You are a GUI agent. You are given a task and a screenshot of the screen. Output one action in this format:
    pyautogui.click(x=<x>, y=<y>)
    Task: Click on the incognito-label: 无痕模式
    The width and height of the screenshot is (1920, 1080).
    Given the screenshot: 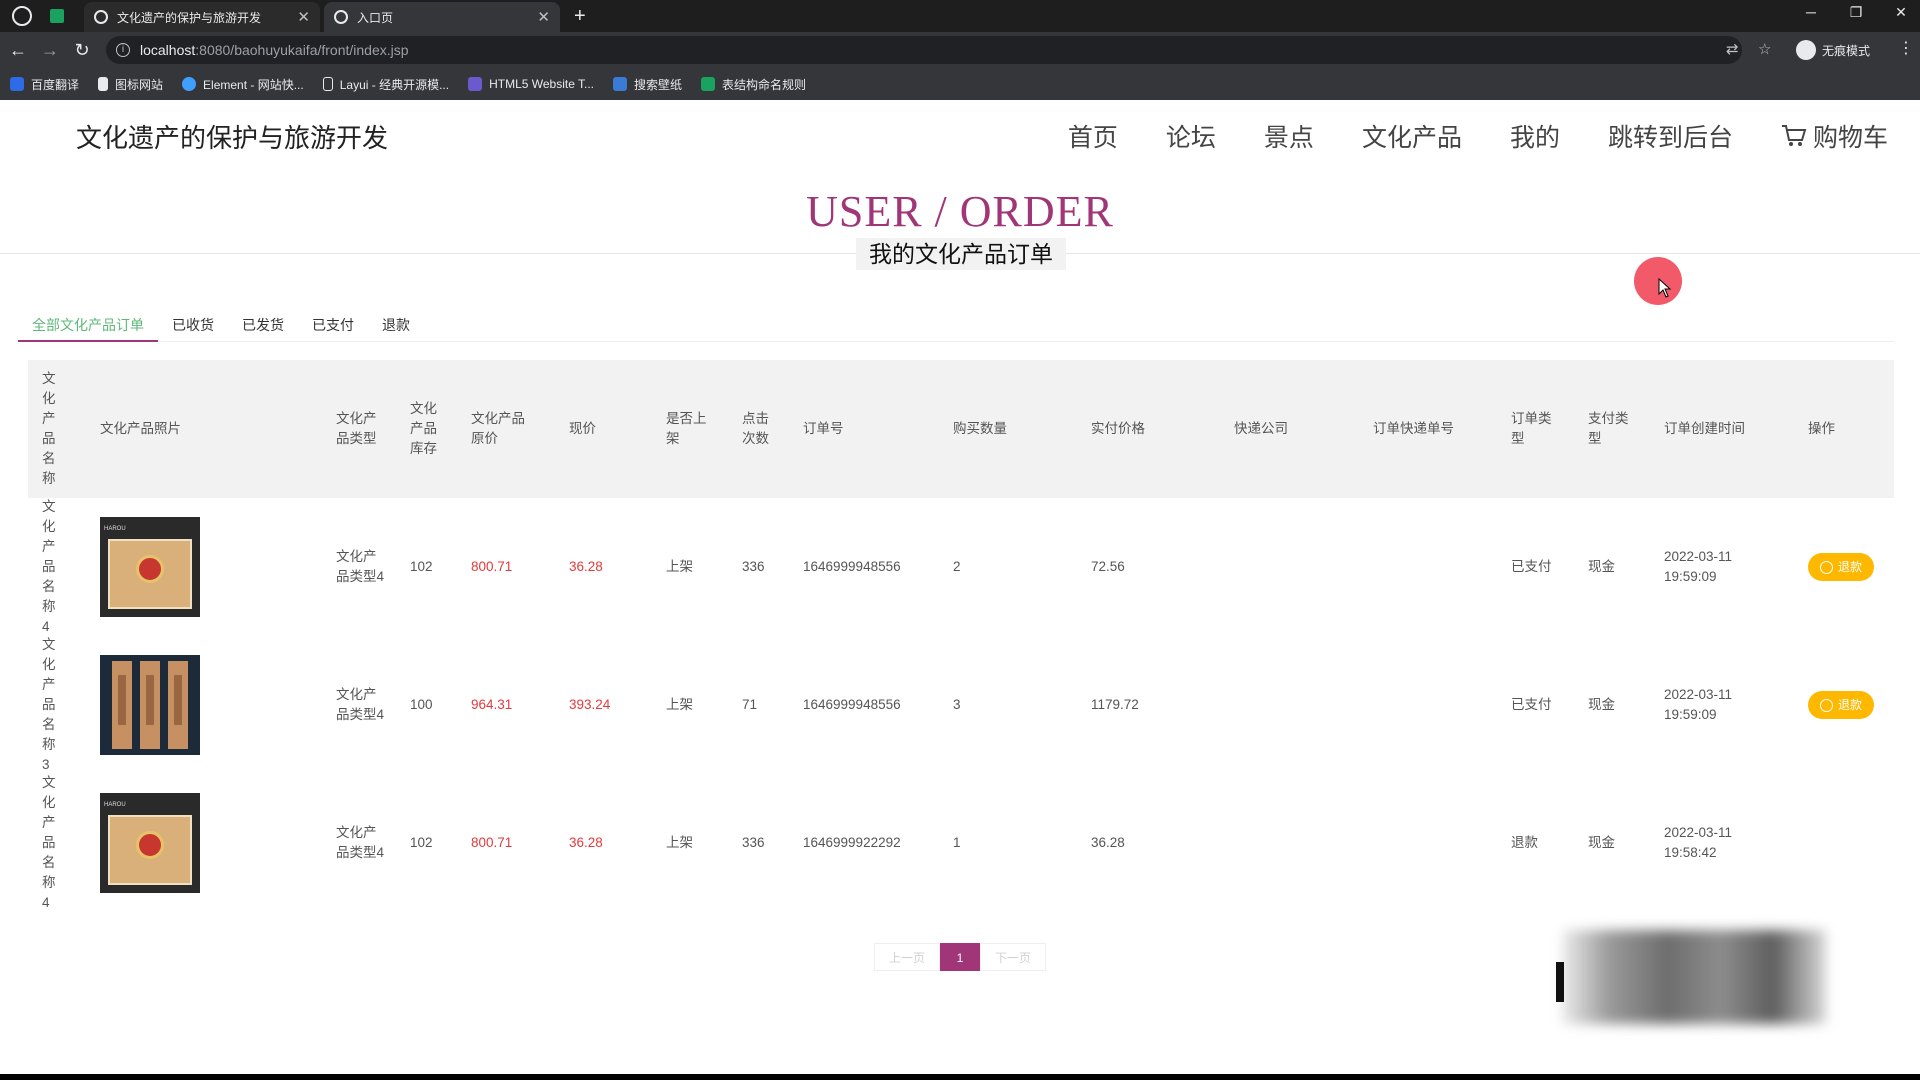 What is the action you would take?
    pyautogui.click(x=1846, y=50)
    